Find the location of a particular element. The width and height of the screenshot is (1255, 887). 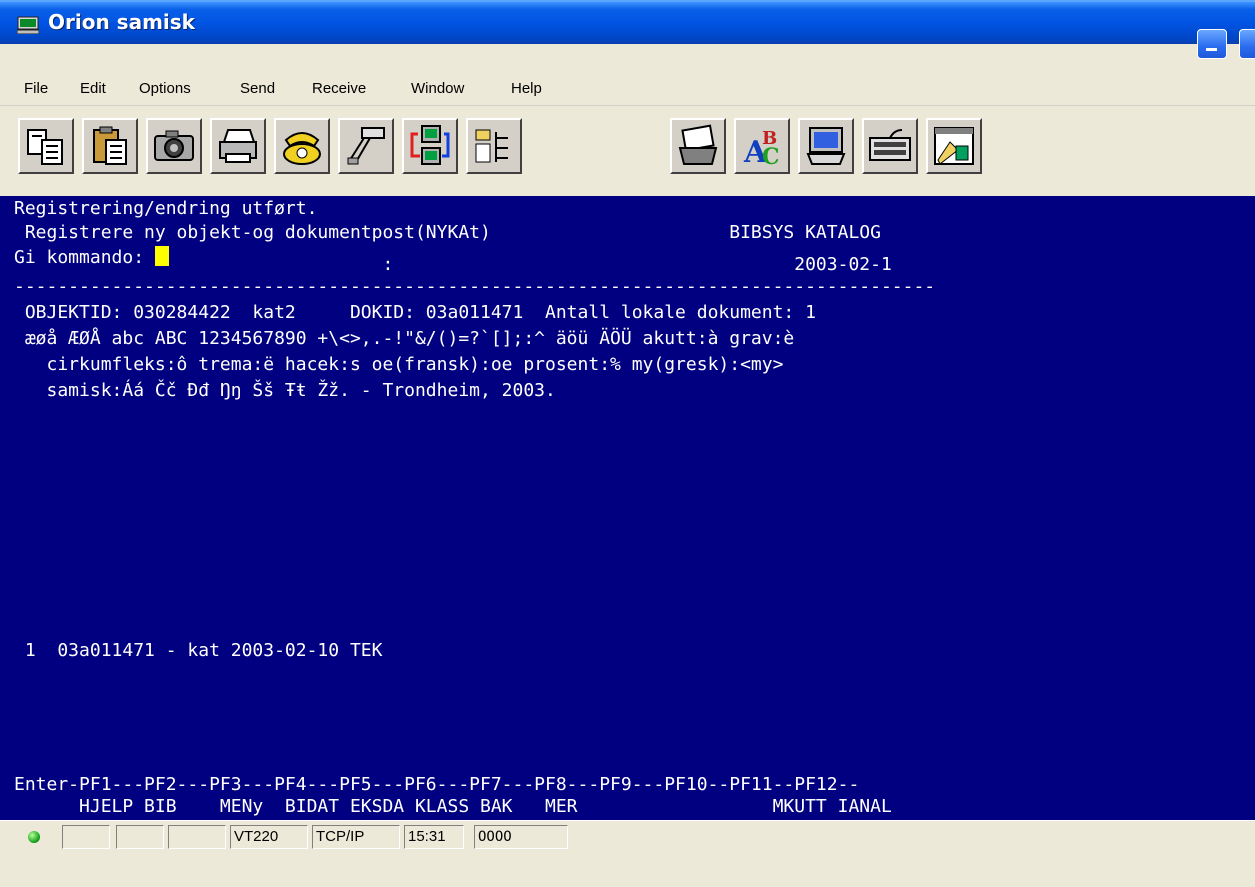

cardfile-button is located at coordinates (698, 146).